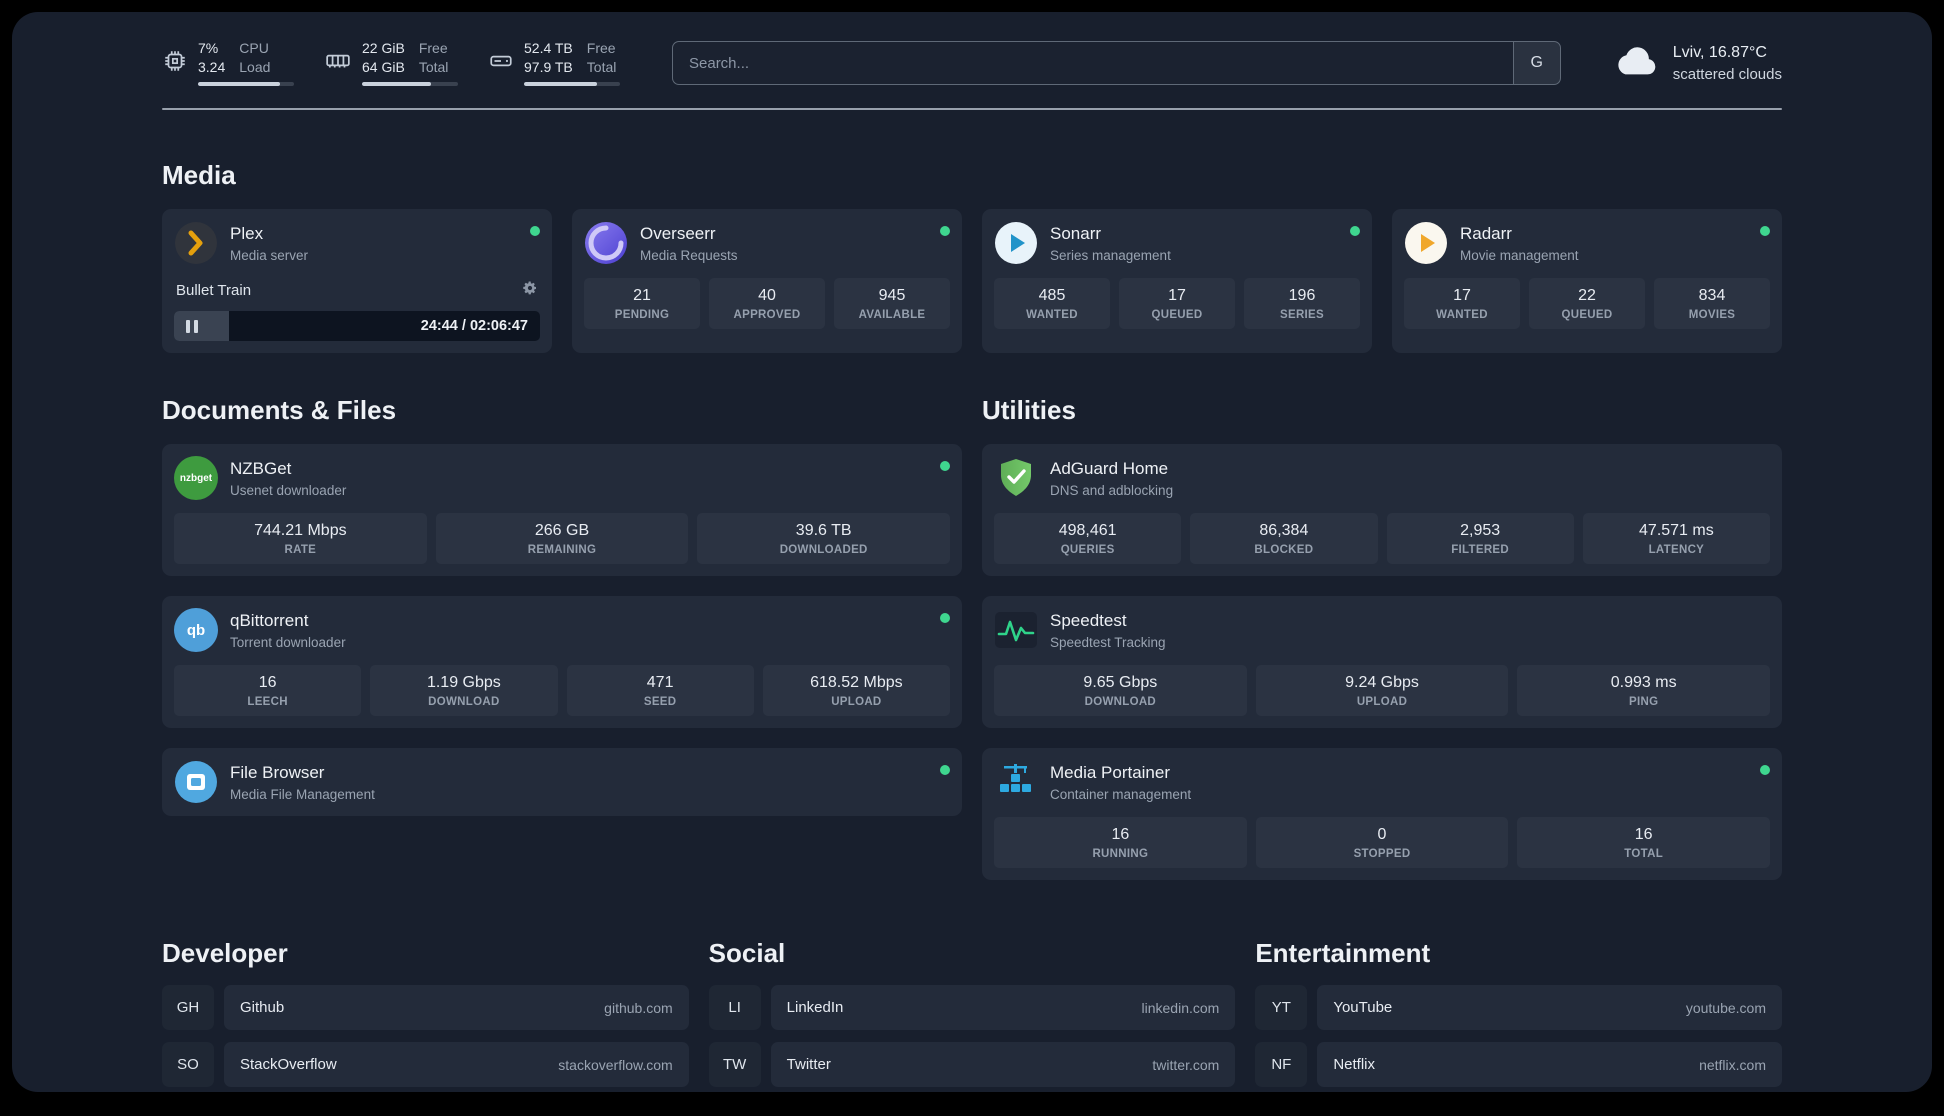 Image resolution: width=1944 pixels, height=1116 pixels. Describe the element at coordinates (1177, 295) in the screenshot. I see `stat-value: 17` at that location.